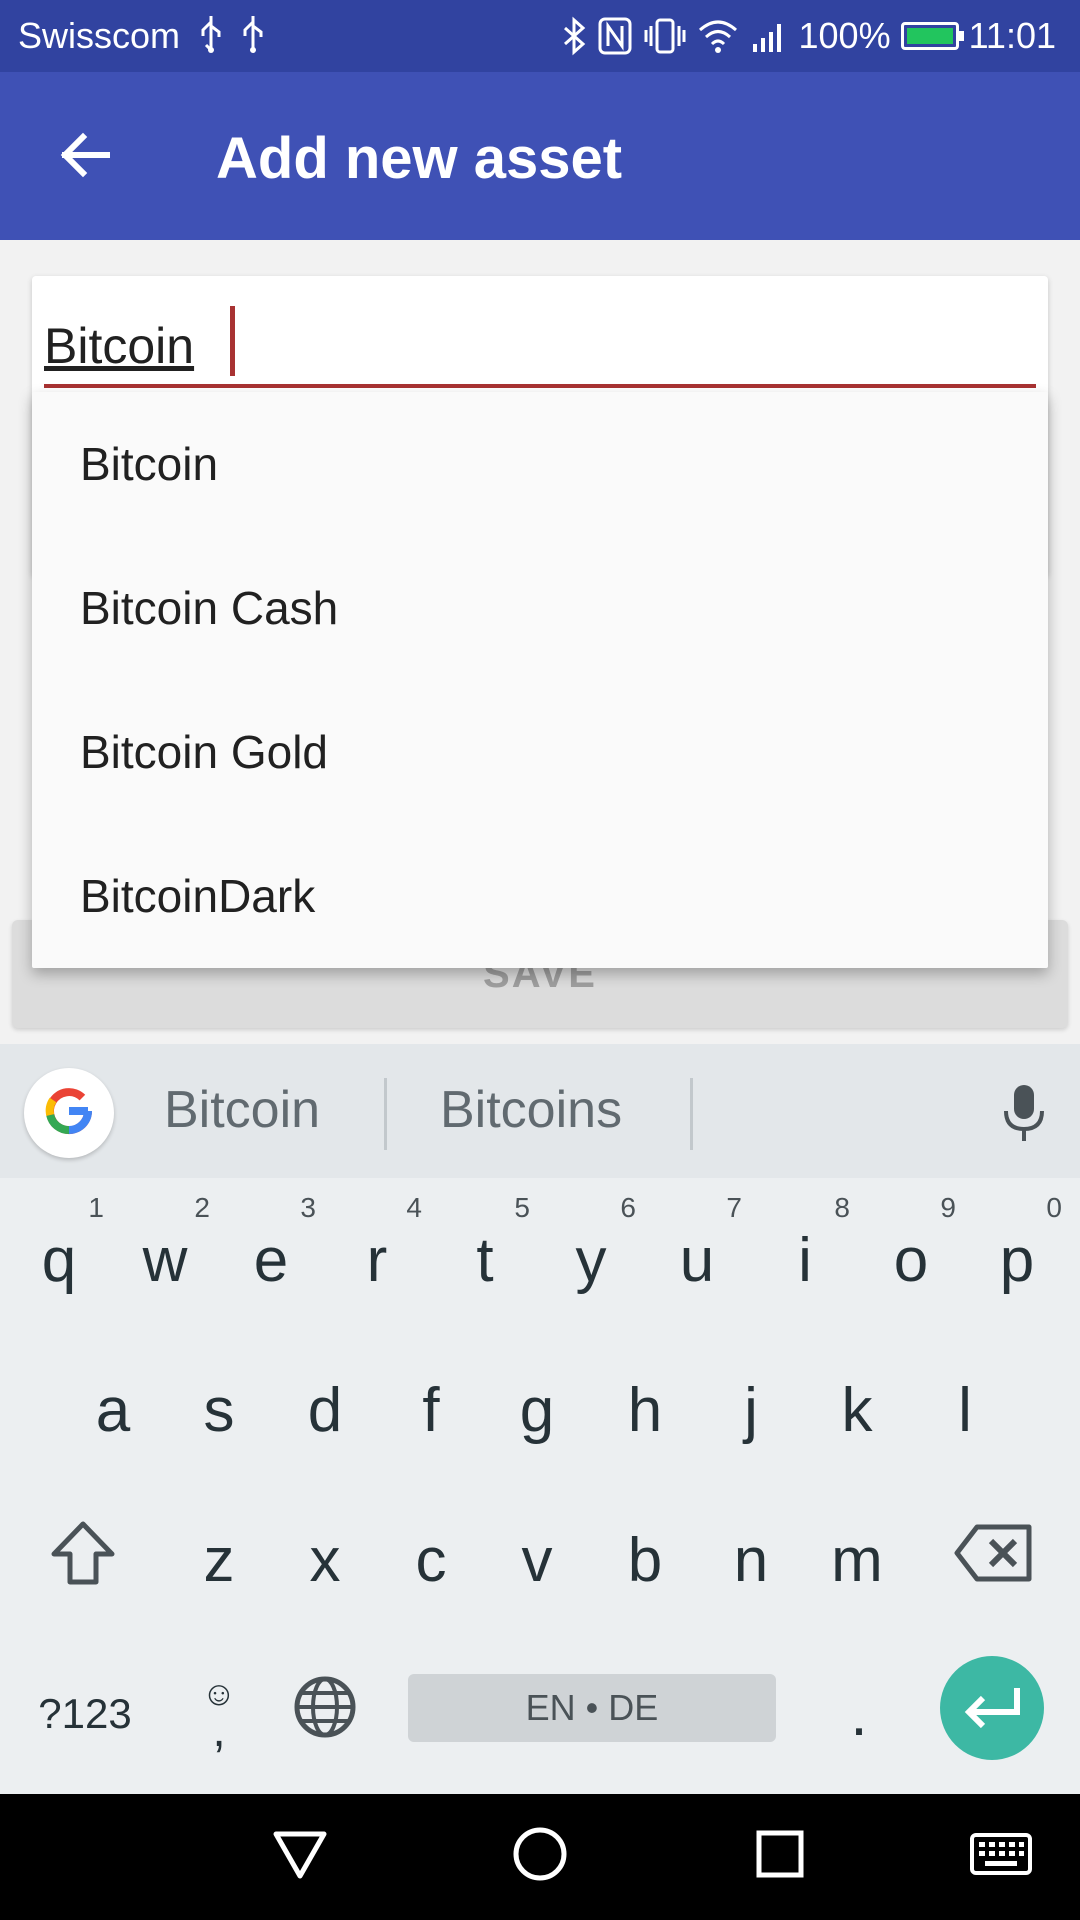 The height and width of the screenshot is (1920, 1080). I want to click on circle-home-icon, so click(540, 1856).